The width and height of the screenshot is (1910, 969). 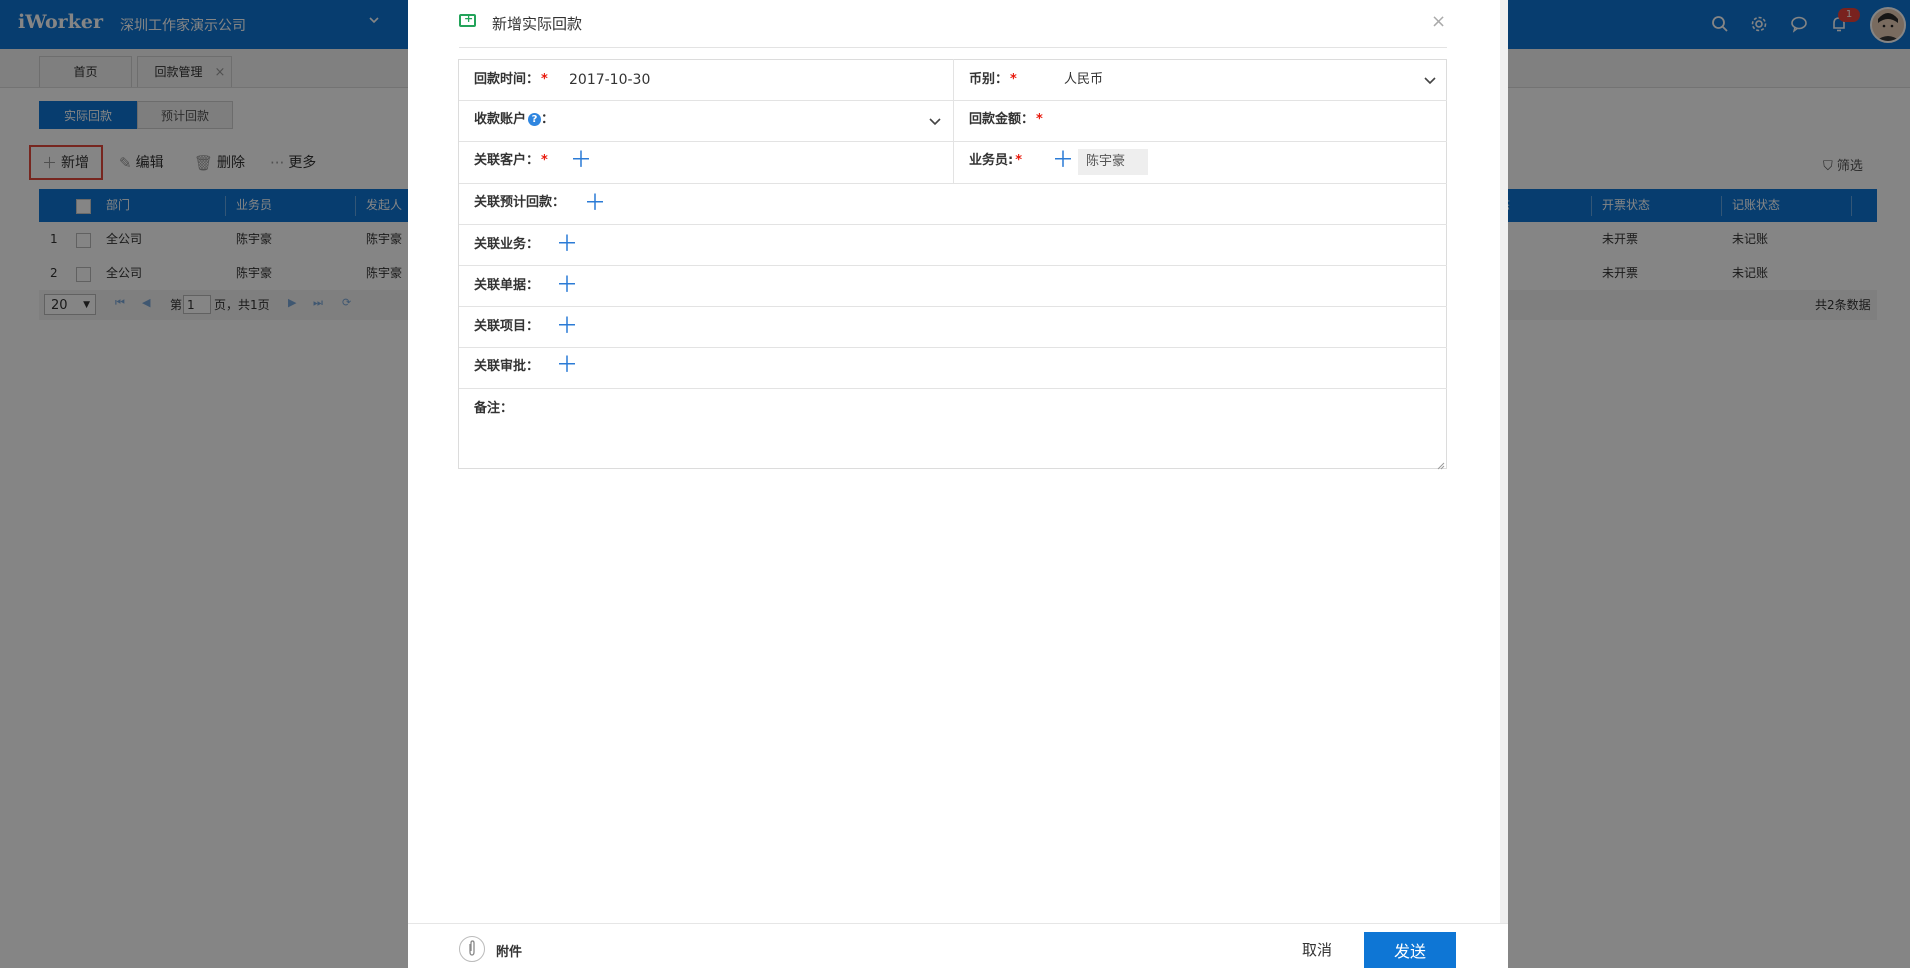 I want to click on receiving-account-colon: ：, so click(x=548, y=119).